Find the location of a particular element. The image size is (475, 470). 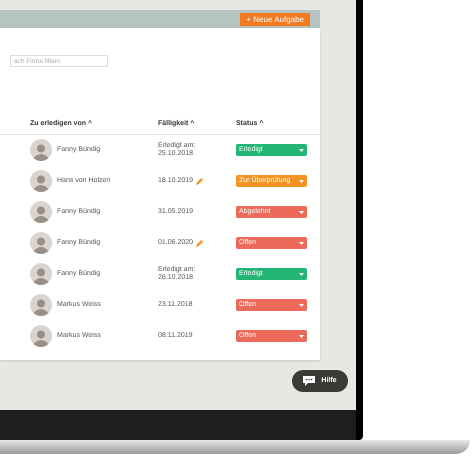

chat-icon is located at coordinates (309, 381).